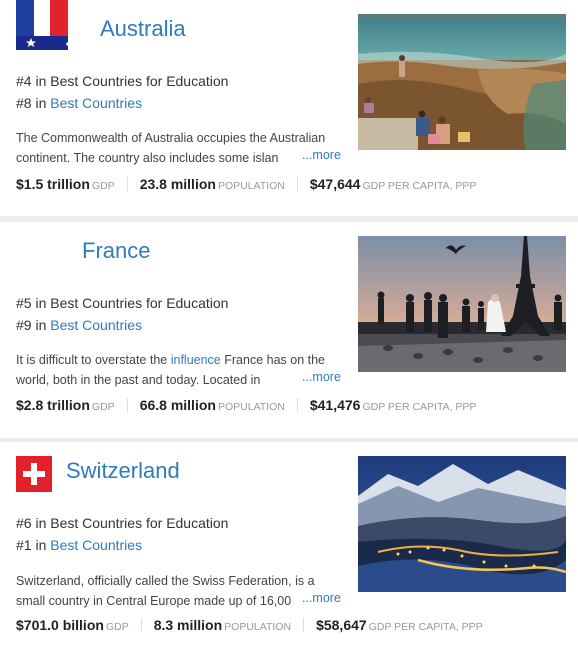 This screenshot has width=578, height=664. What do you see at coordinates (53, 184) in the screenshot?
I see `gdp-value: $1.5 trillion` at bounding box center [53, 184].